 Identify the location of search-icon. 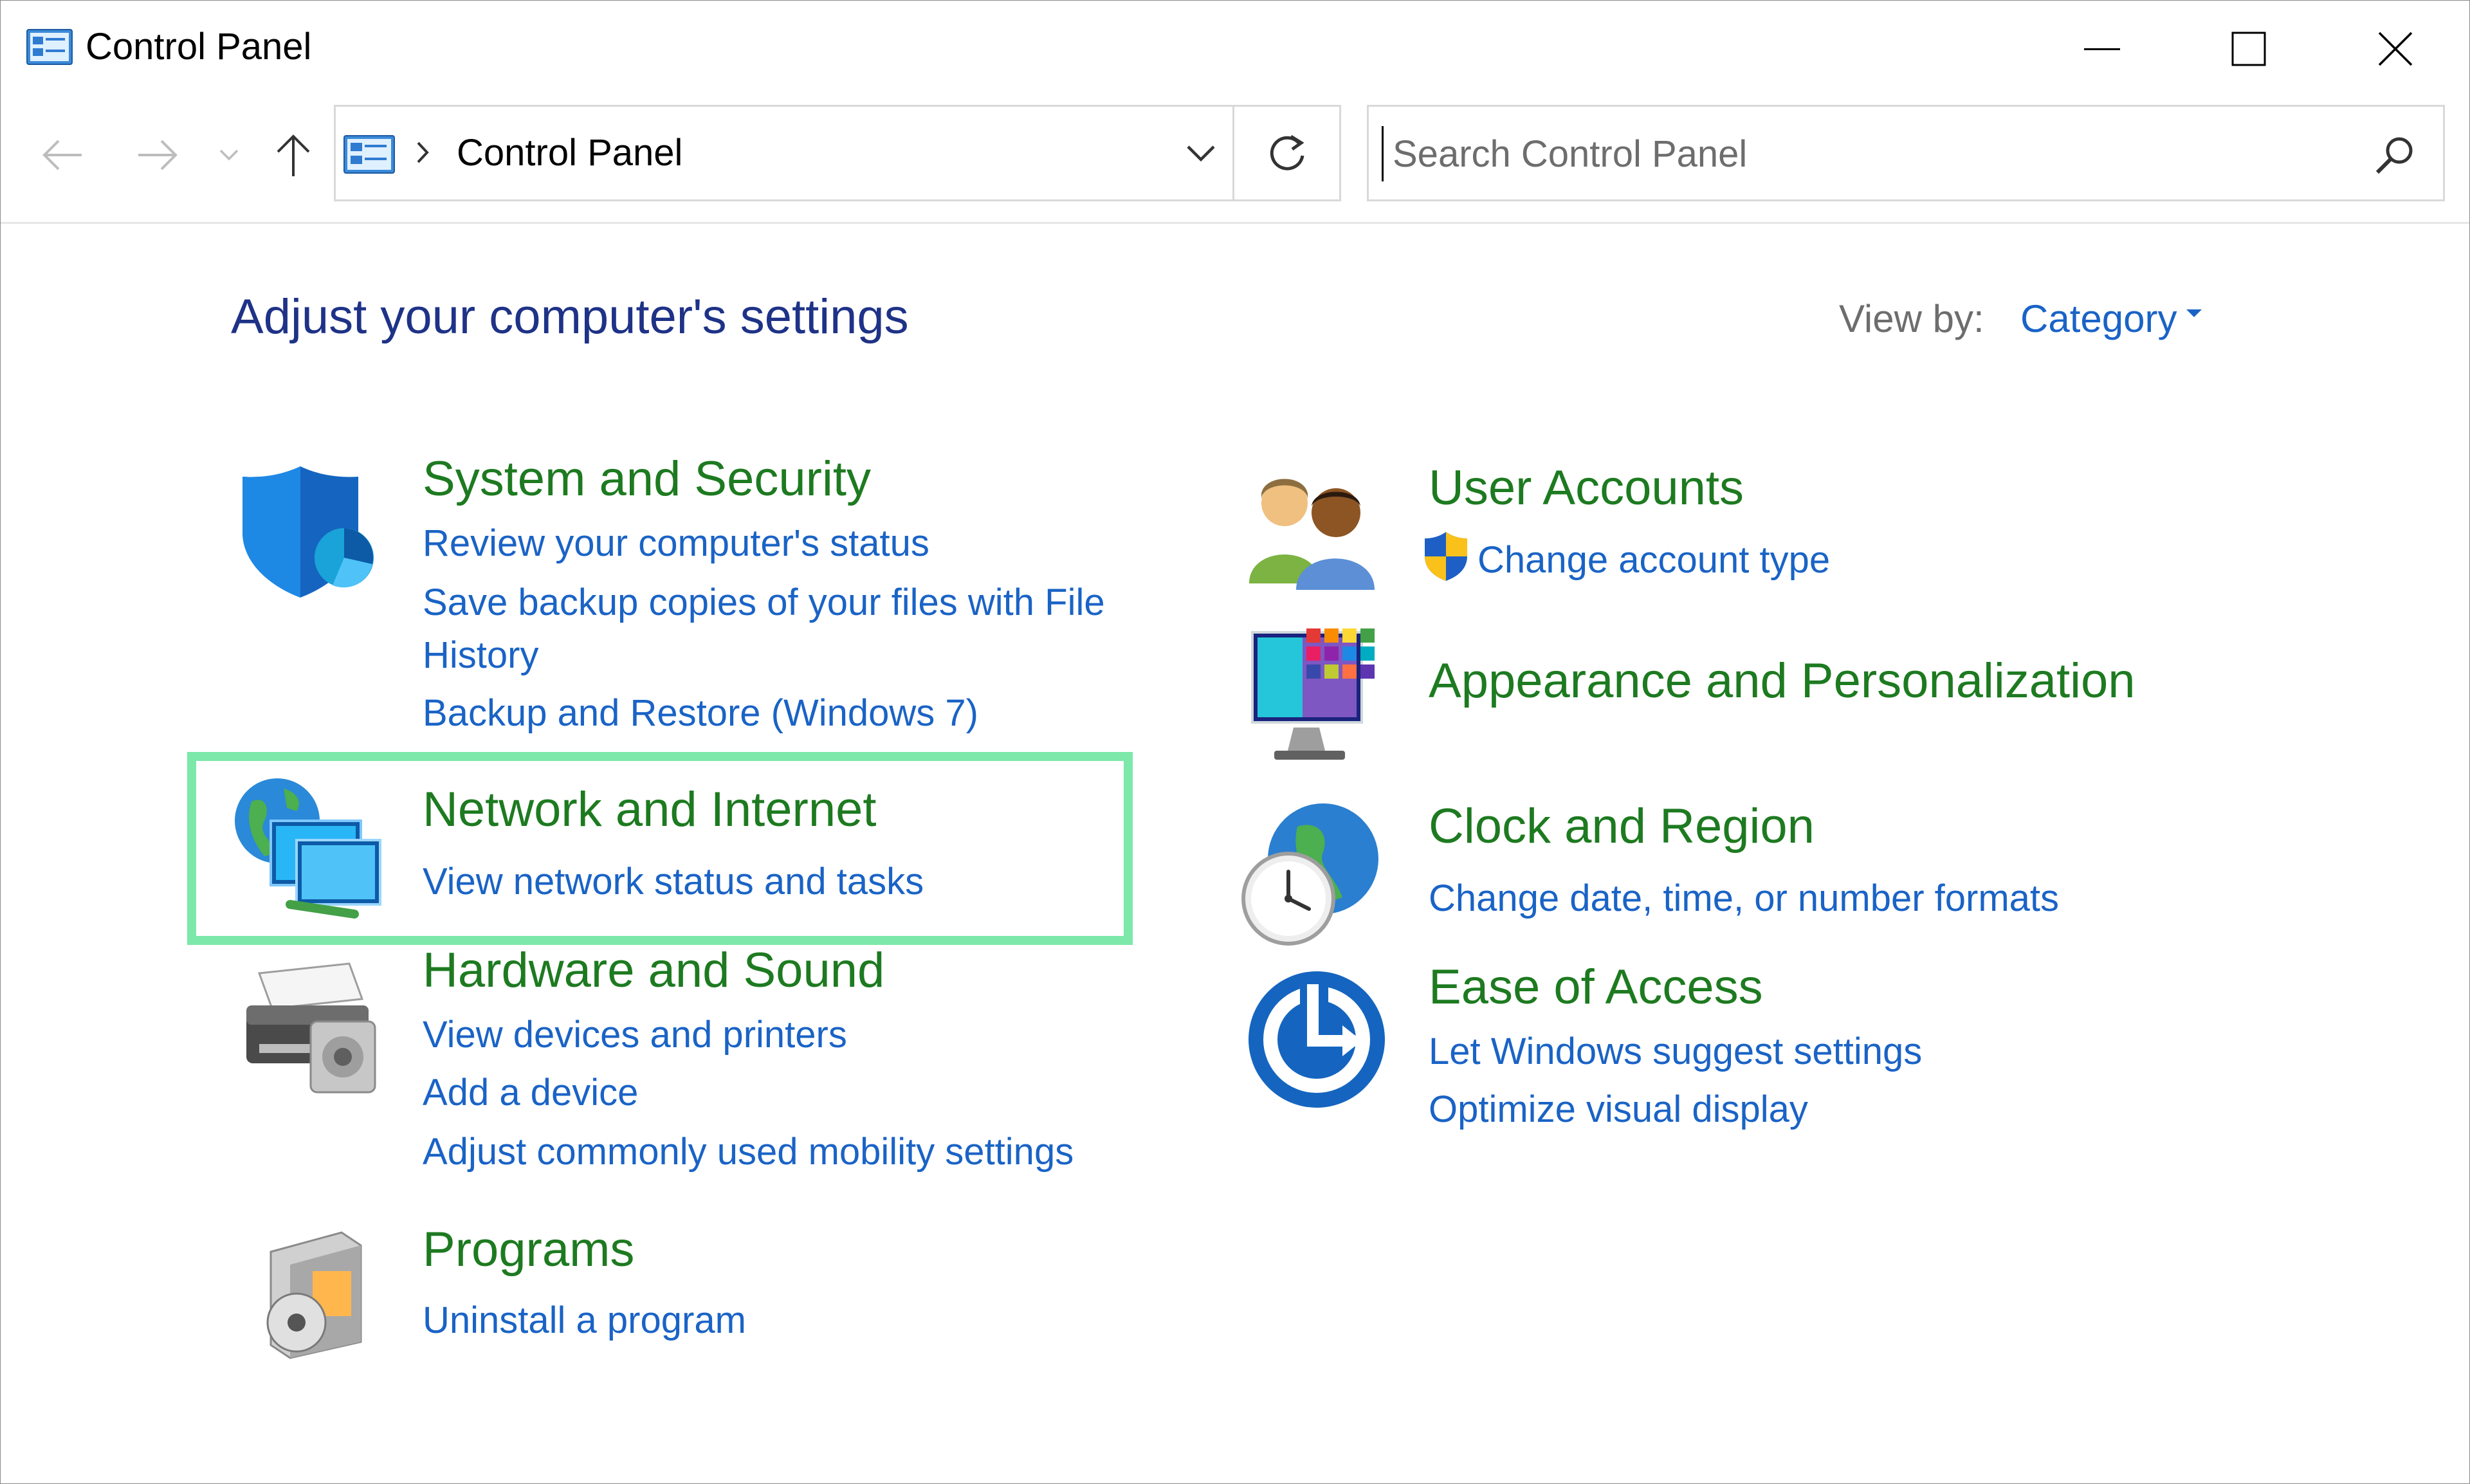
(2394, 156).